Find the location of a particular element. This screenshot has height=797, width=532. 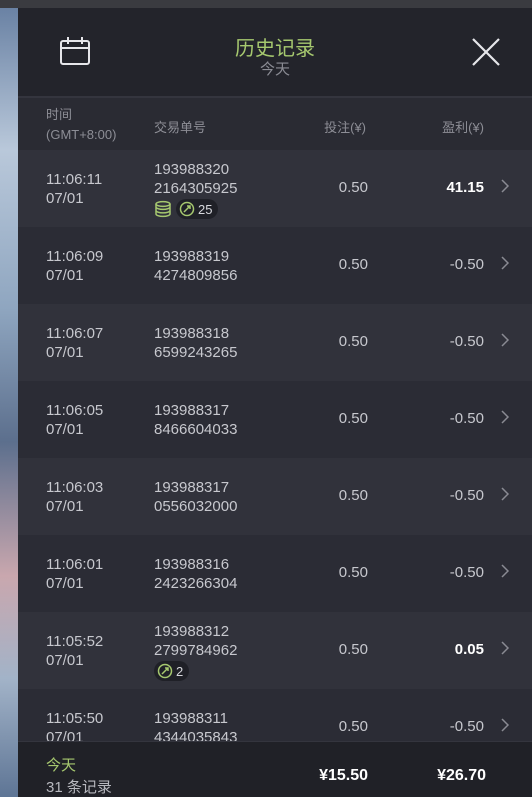

row-badges: 2 is located at coordinates (172, 671).